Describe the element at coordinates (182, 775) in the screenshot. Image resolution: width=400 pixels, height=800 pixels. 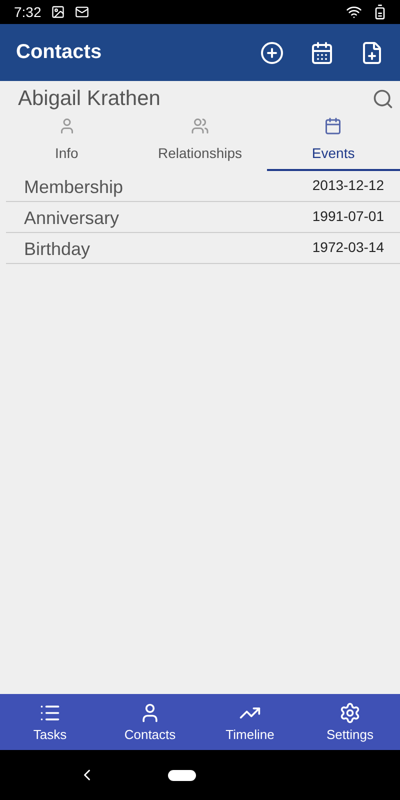
I see `home-pill` at that location.